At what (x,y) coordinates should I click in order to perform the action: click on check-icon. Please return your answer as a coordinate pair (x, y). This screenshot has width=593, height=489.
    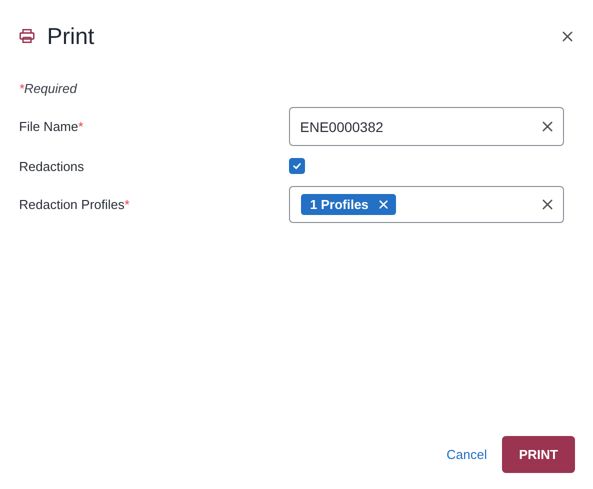
    Looking at the image, I should click on (297, 166).